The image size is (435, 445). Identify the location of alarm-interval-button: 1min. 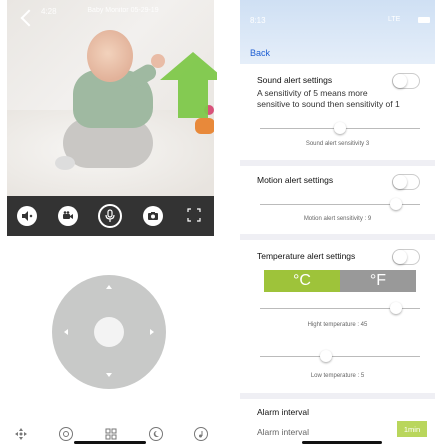
(412, 429).